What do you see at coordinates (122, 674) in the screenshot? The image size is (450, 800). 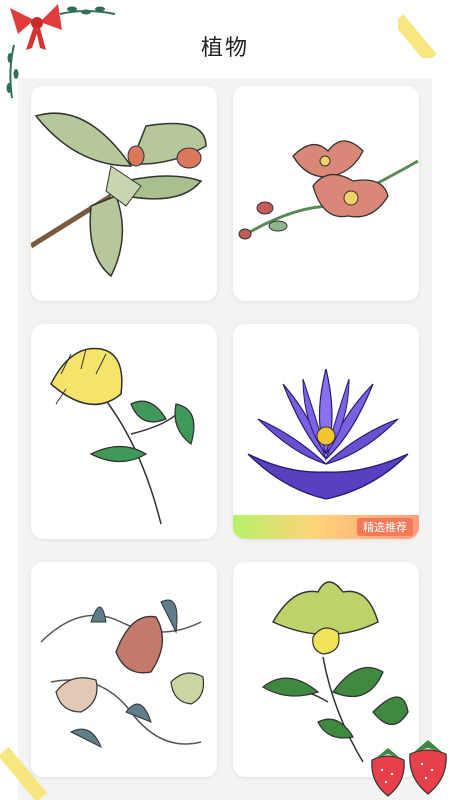 I see `protea-sprigs-illustration` at bounding box center [122, 674].